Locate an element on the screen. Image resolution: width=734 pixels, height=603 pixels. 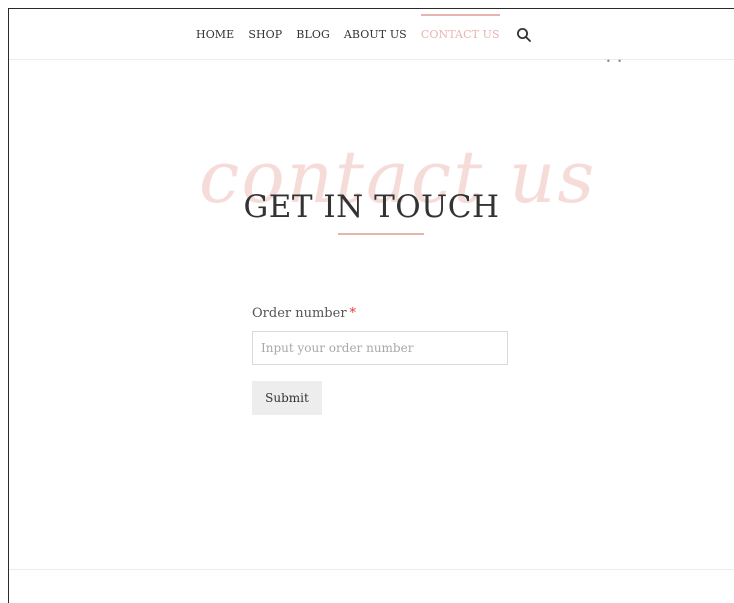
submit-button: Submit is located at coordinates (287, 398).